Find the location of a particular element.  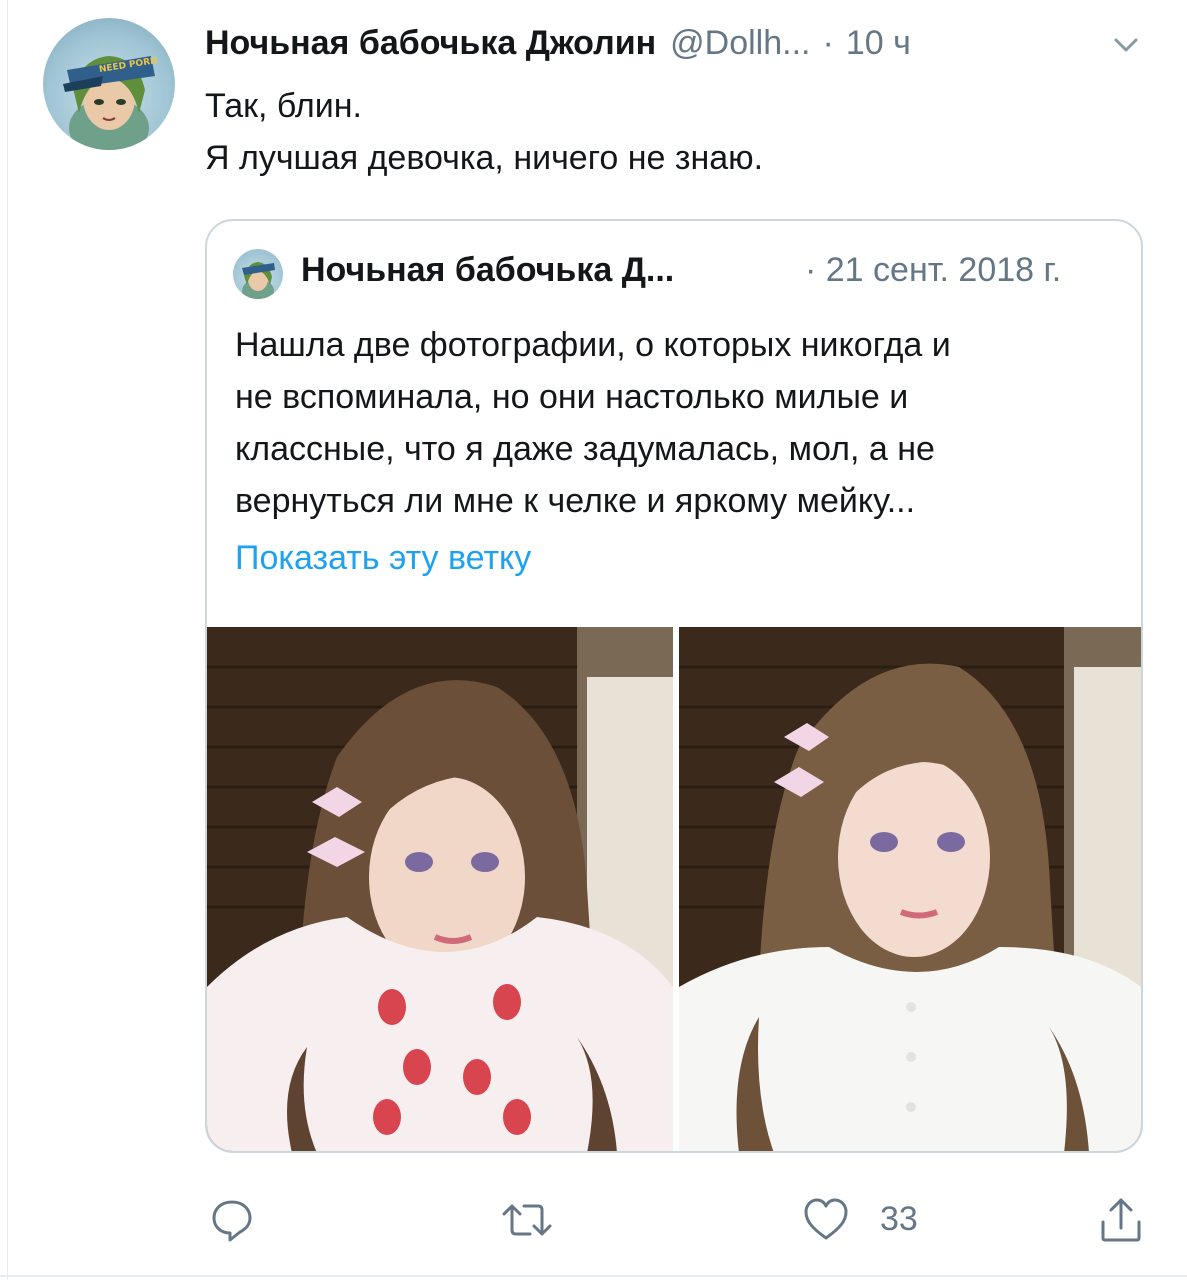

quoted-text-line: не вспоминала, но они настолько милые и is located at coordinates (572, 397).